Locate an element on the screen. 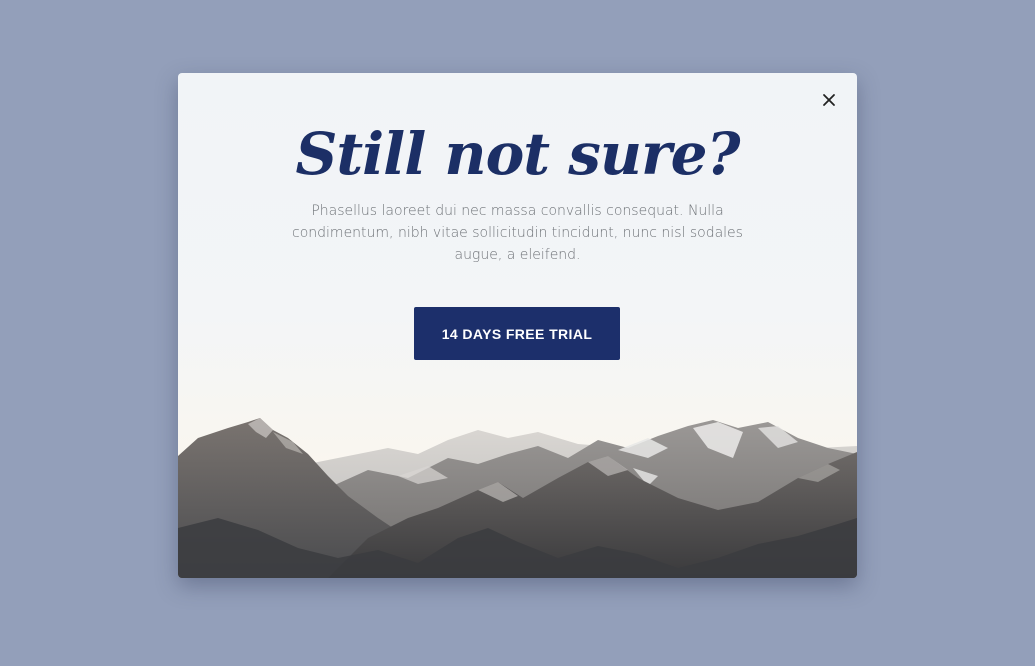 This screenshot has height=666, width=1035. modal-title: Still not sure? is located at coordinates (517, 154).